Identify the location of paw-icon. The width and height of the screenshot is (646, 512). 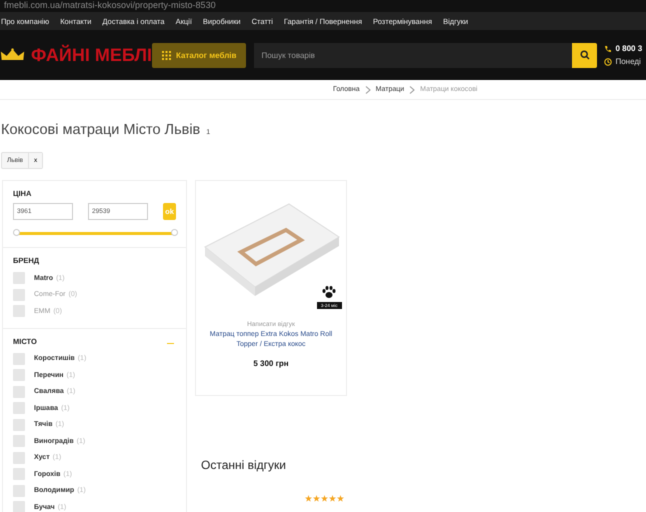
(329, 292).